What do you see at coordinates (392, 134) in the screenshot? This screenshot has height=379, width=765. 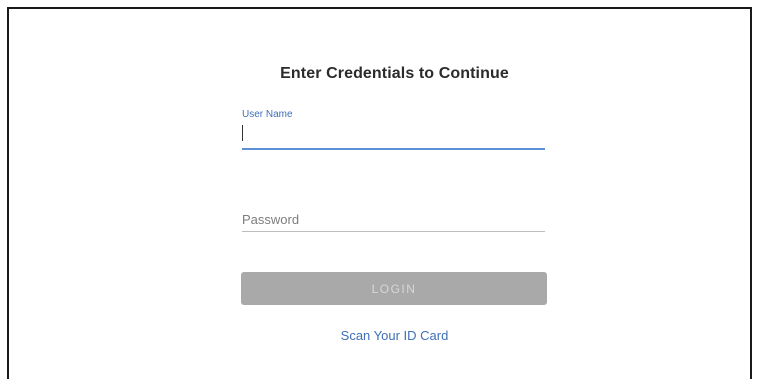 I see `username-input` at bounding box center [392, 134].